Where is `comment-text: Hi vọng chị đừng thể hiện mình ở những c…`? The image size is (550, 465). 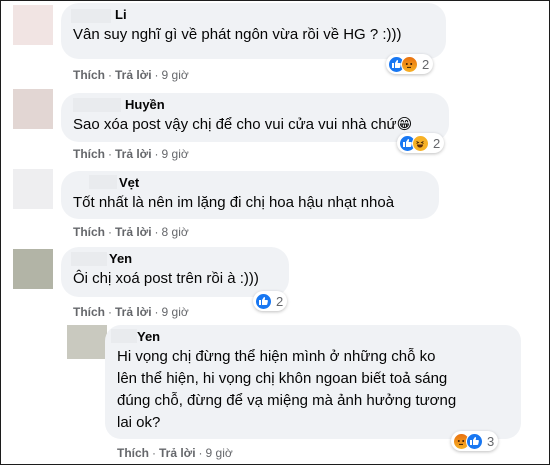
comment-text: Hi vọng chị đừng thể hiện mình ở những c… is located at coordinates (313, 390).